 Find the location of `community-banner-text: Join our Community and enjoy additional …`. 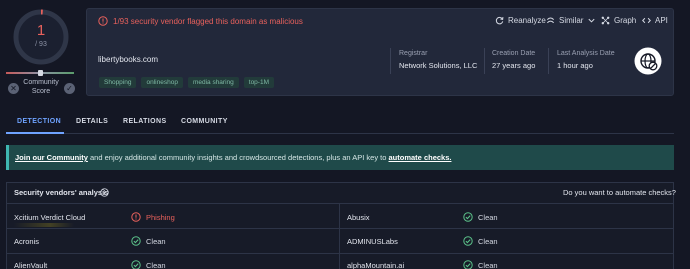

community-banner-text: Join our Community and enjoy additional … is located at coordinates (233, 157).